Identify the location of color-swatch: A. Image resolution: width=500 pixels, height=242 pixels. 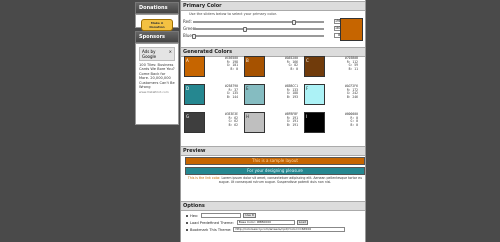
(194, 66).